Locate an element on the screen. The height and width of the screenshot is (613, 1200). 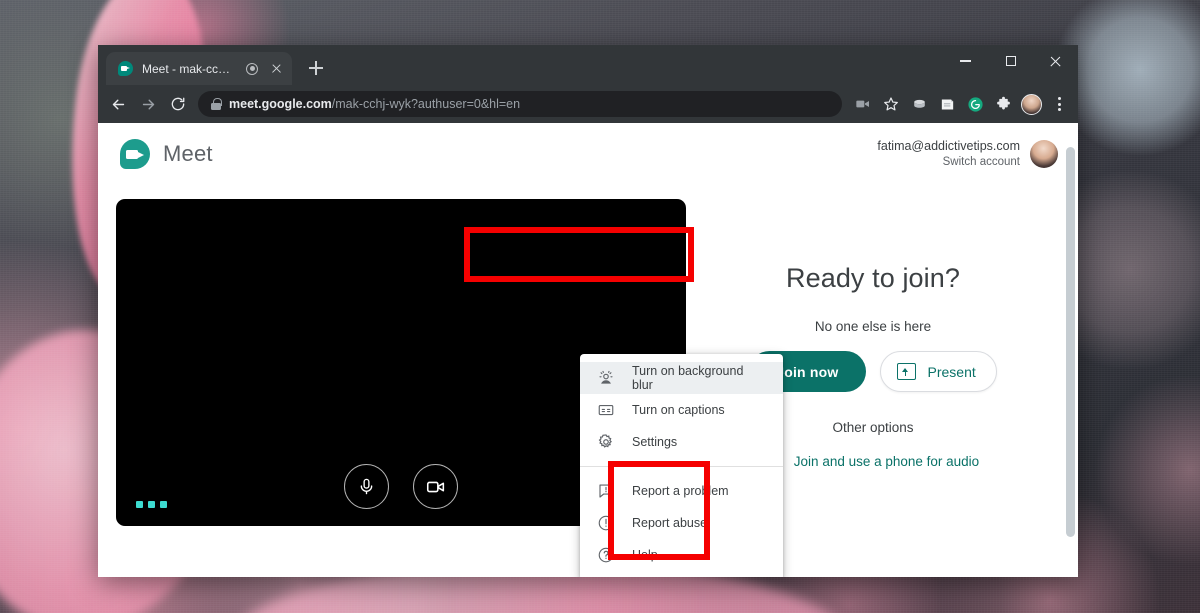
menu-item-captions: Turn on captions is located at coordinates (681, 410).